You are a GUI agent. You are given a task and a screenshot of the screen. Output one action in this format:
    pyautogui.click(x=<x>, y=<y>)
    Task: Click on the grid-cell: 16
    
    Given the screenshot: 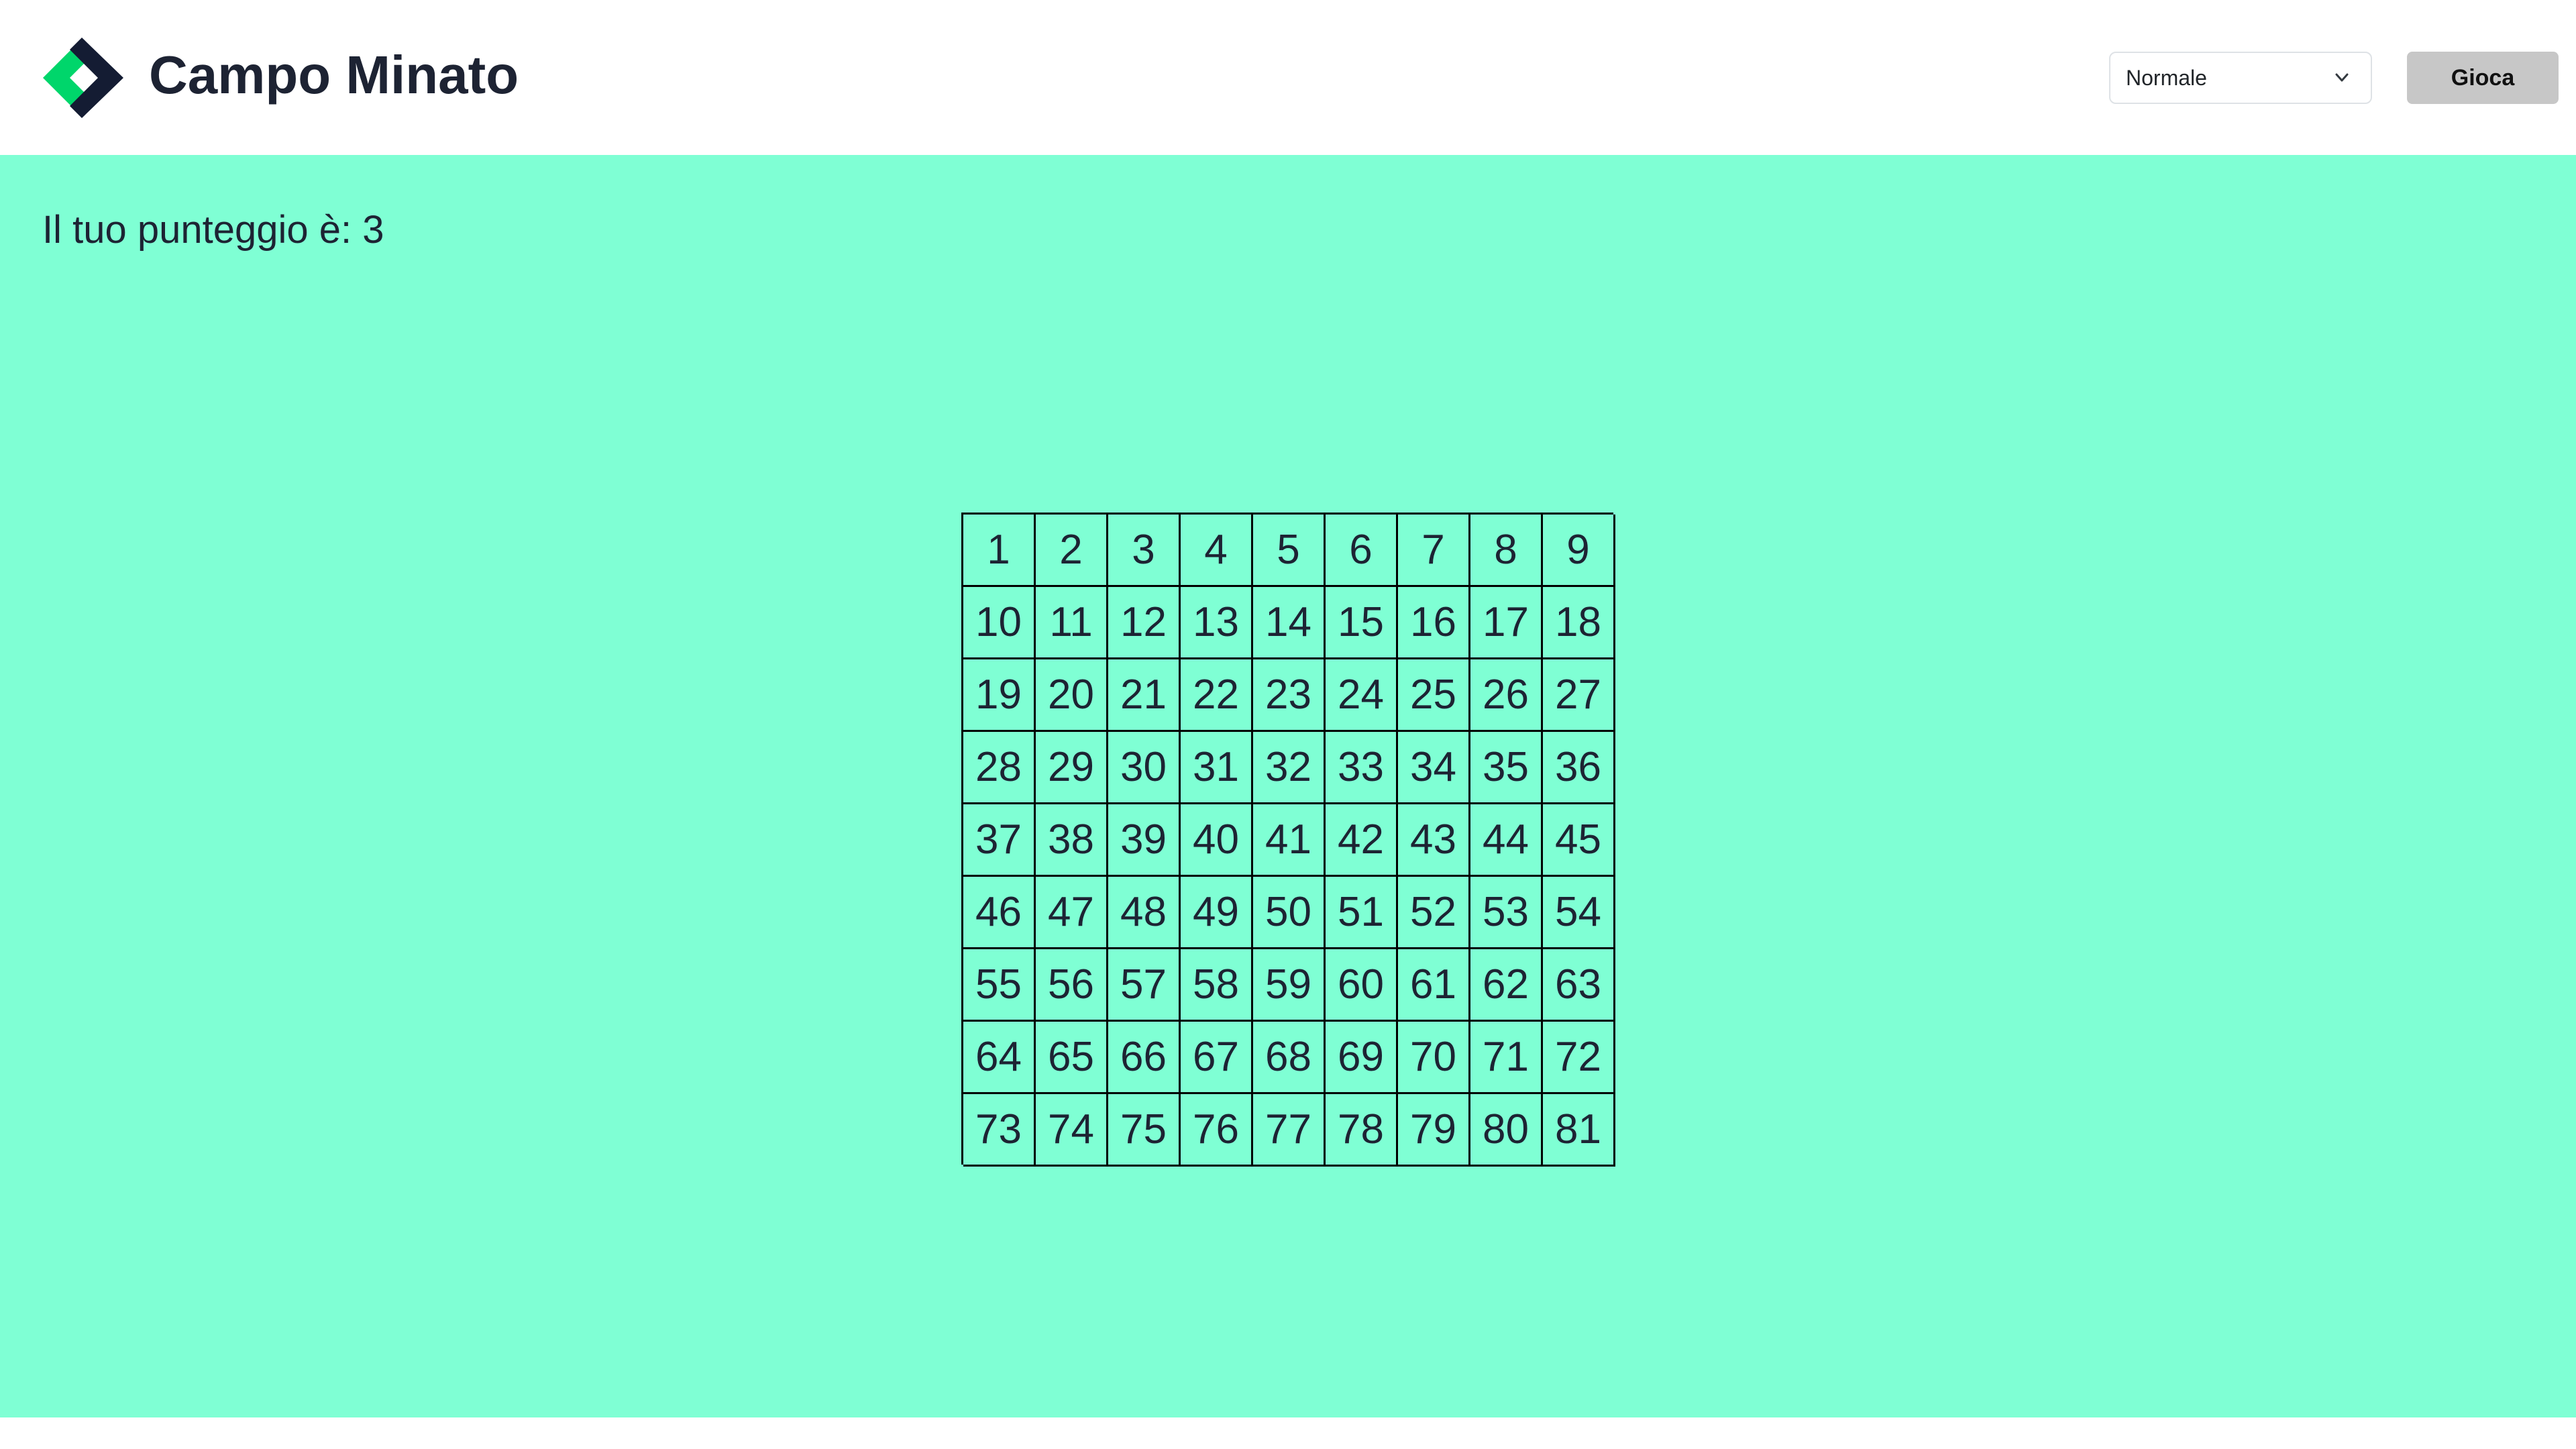 What is the action you would take?
    pyautogui.click(x=1434, y=623)
    